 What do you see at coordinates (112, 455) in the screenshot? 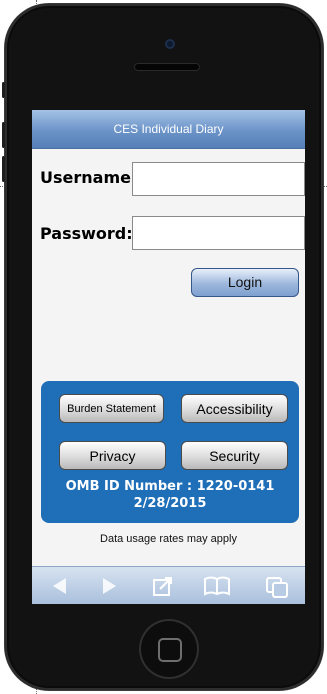
I see `privacy-button: Privacy` at bounding box center [112, 455].